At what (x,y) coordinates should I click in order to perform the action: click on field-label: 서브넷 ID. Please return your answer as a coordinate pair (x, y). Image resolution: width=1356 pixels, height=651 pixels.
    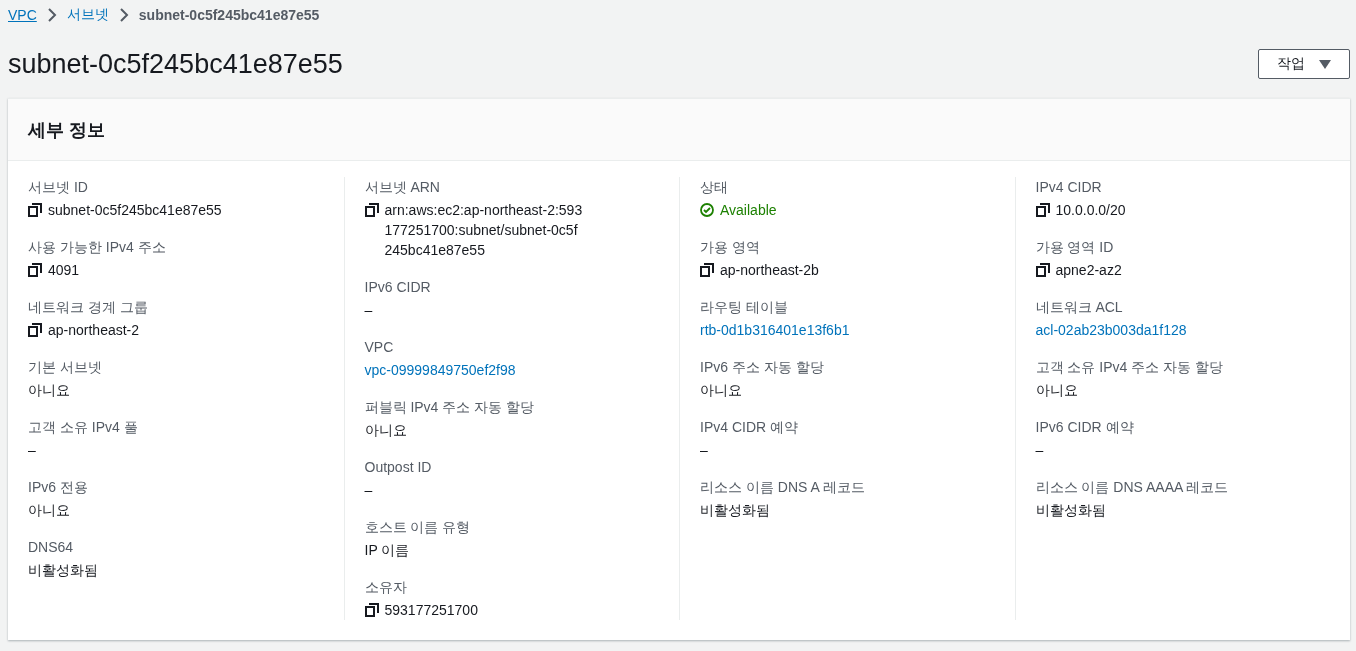
    Looking at the image, I should click on (58, 187).